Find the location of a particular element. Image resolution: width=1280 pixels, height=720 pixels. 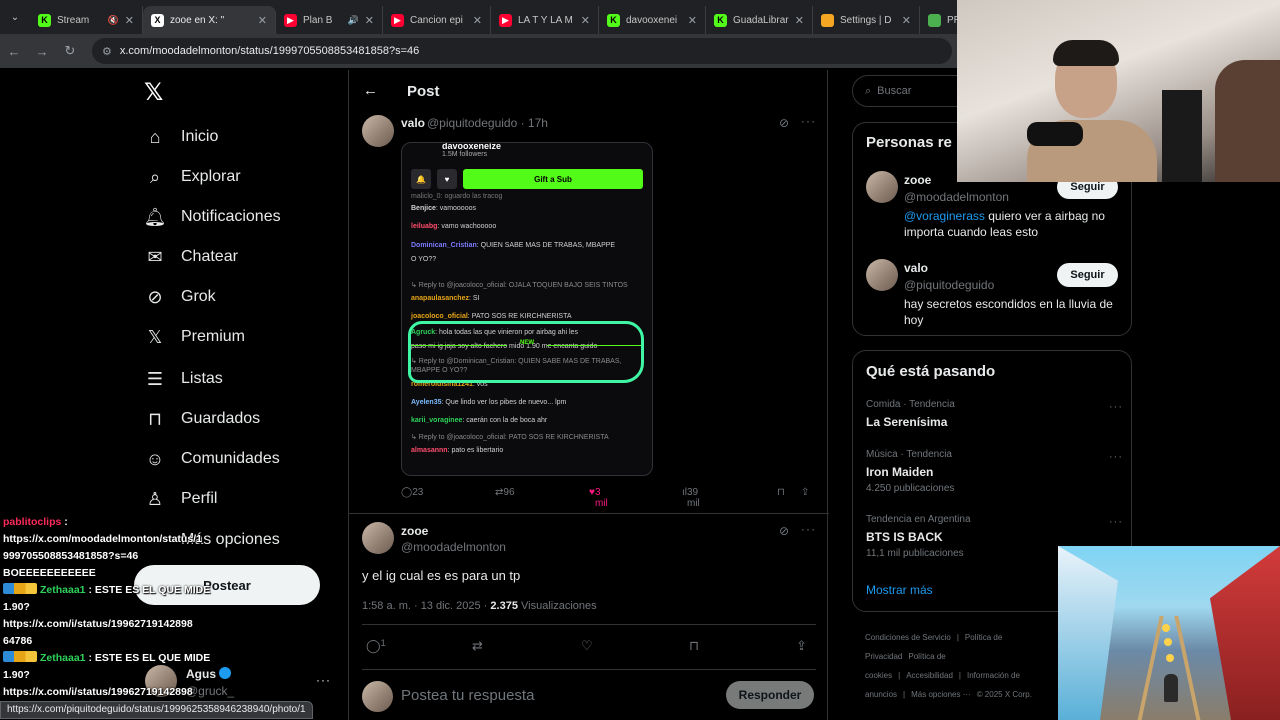

follow-button: Seguir is located at coordinates (1087, 275).